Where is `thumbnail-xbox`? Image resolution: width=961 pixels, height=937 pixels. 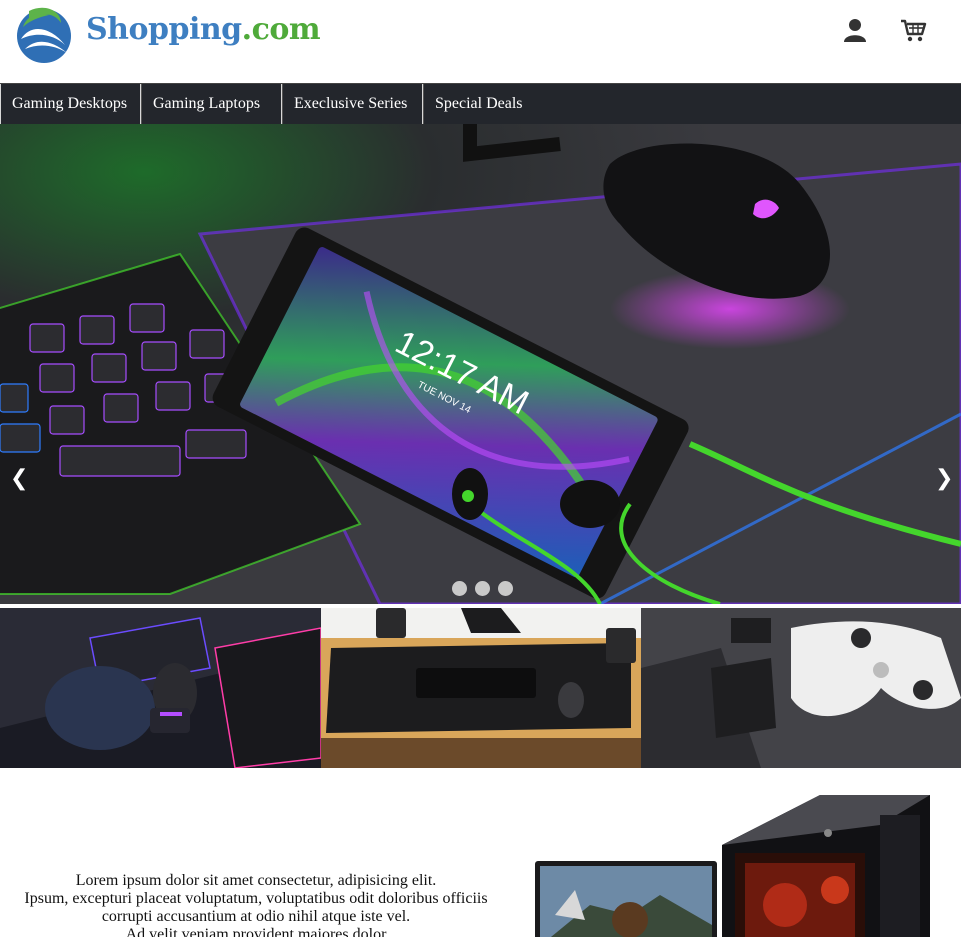
thumbnail-xbox is located at coordinates (801, 688).